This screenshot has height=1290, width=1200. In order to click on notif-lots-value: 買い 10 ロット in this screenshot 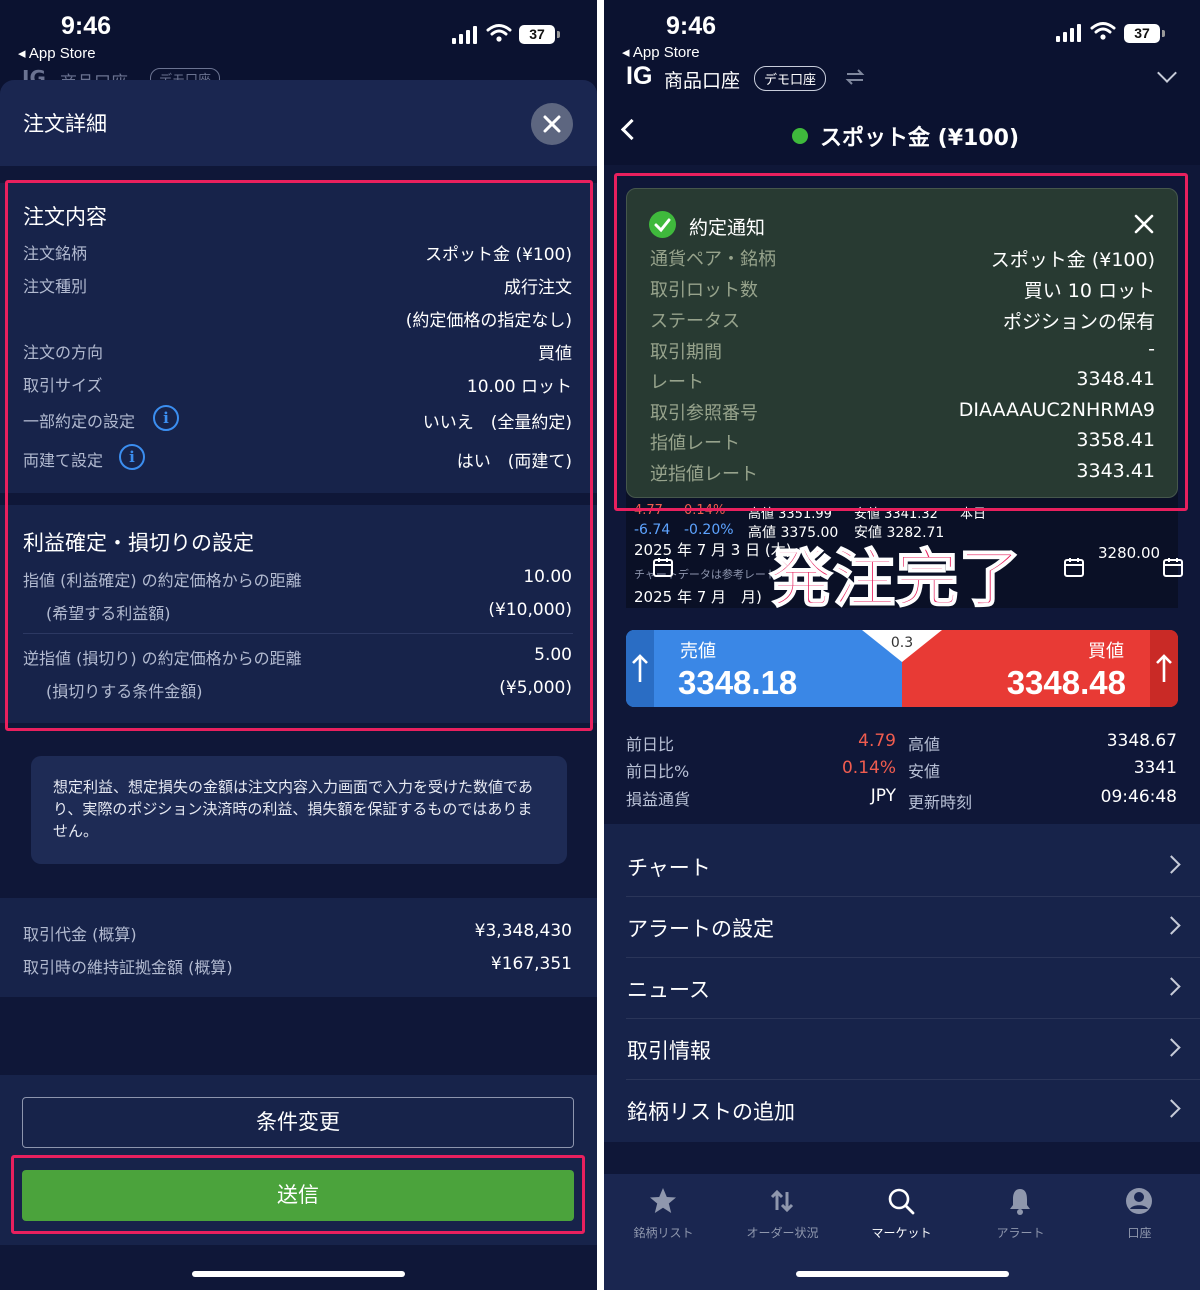, I will do `click(1089, 291)`.